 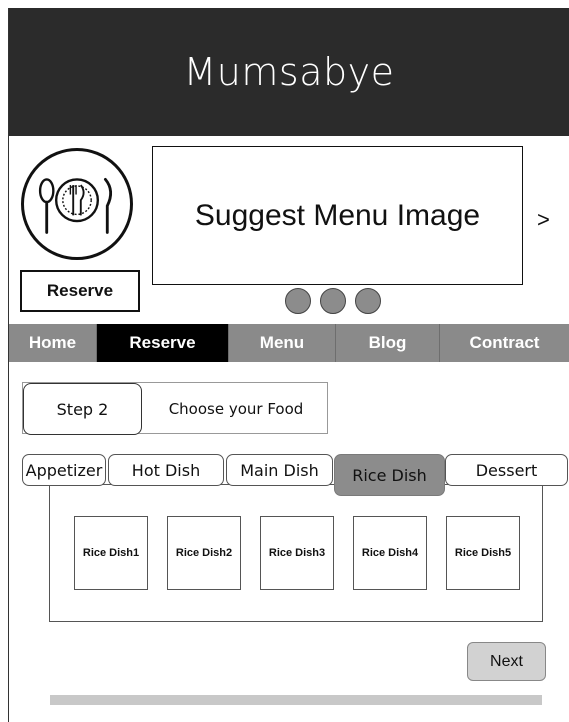 I want to click on banner-next-arrow: >, so click(x=543, y=220).